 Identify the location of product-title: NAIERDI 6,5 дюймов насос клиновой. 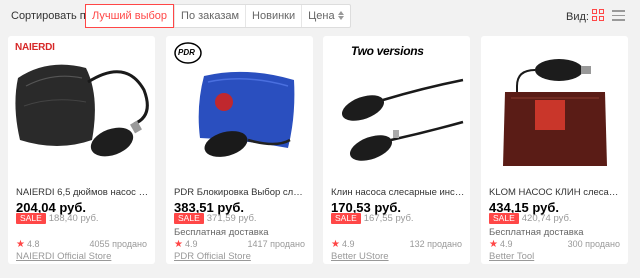
(83, 192).